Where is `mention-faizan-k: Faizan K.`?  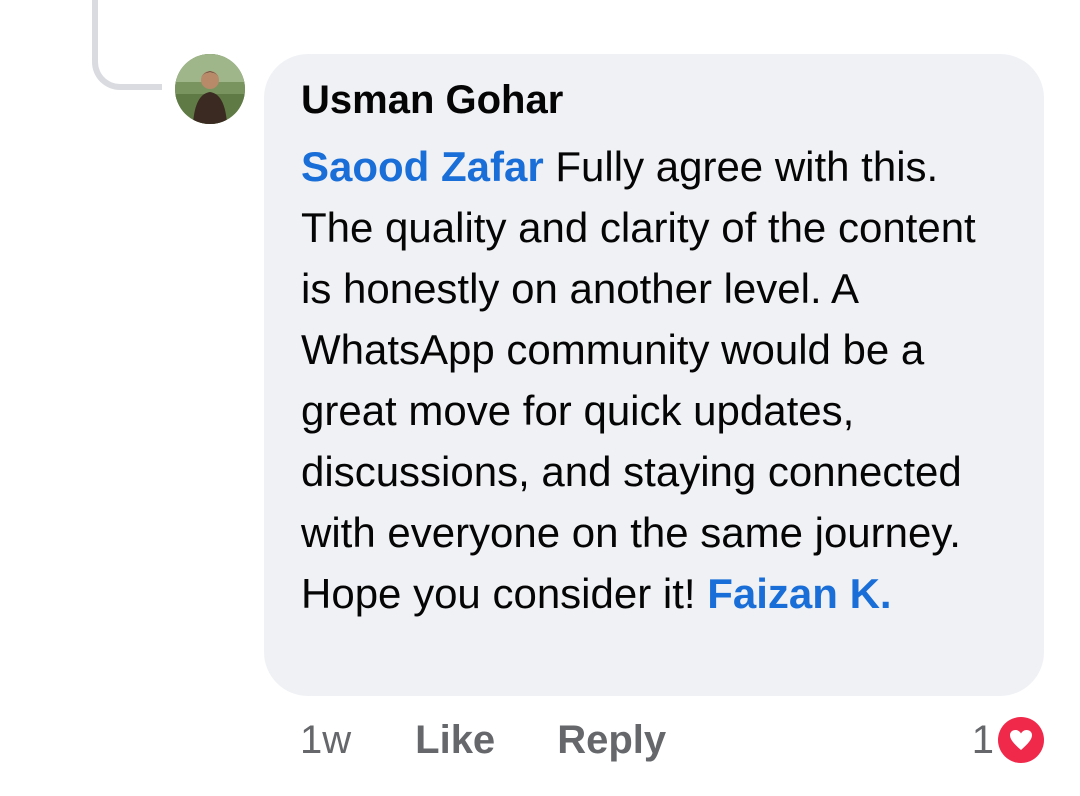
mention-faizan-k: Faizan K. is located at coordinates (799, 593).